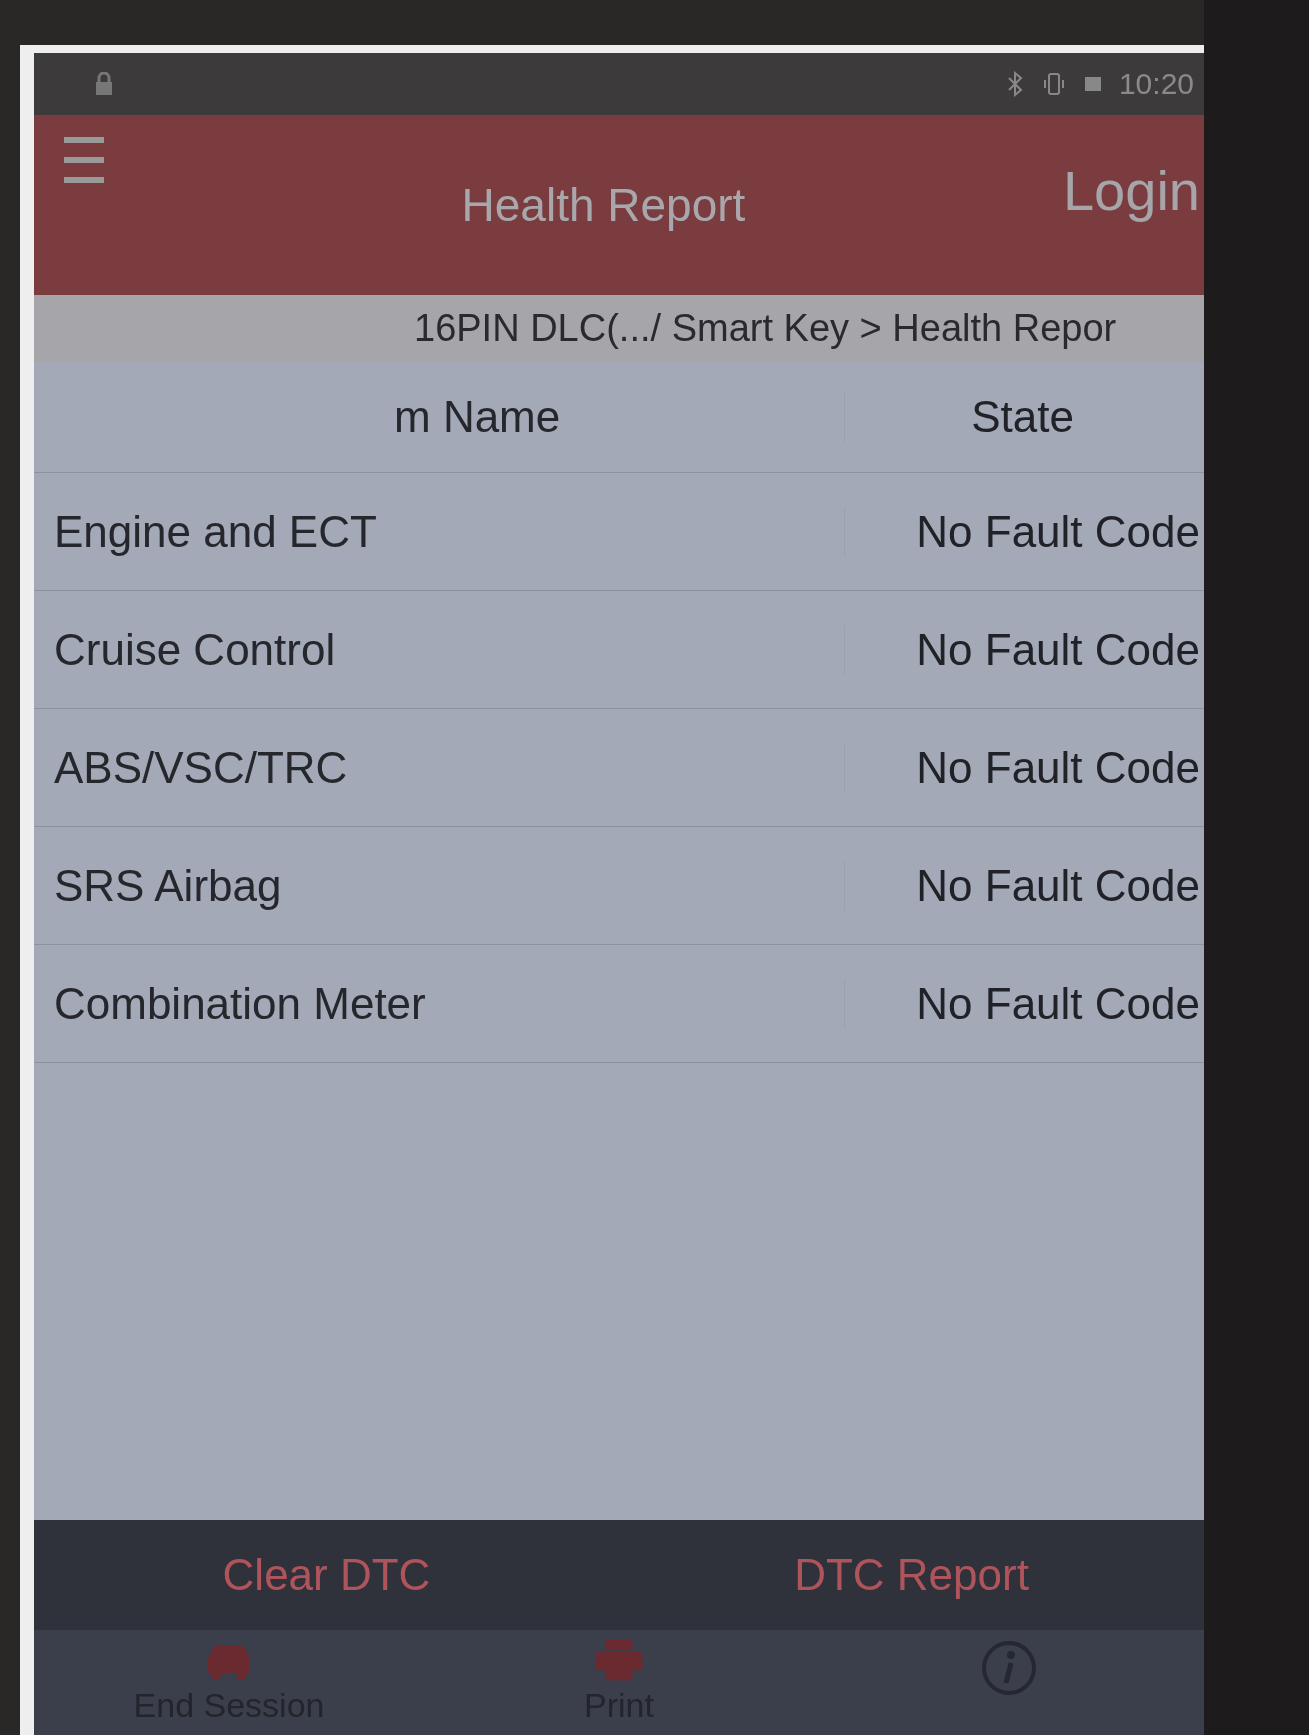  I want to click on system-name-cell: Cruise Control, so click(439, 649).